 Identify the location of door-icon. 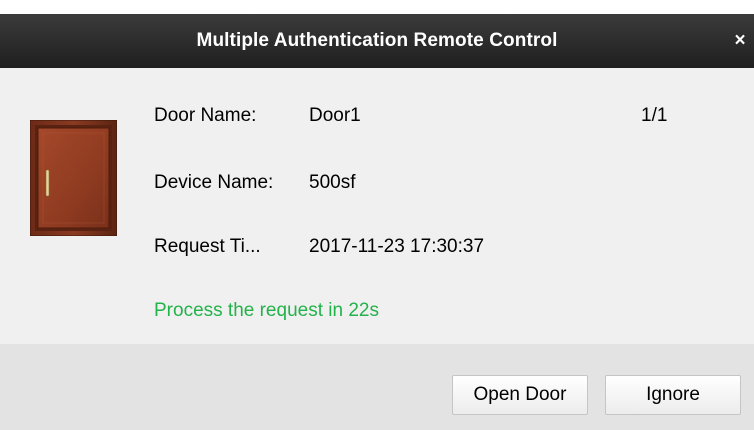
(73, 178).